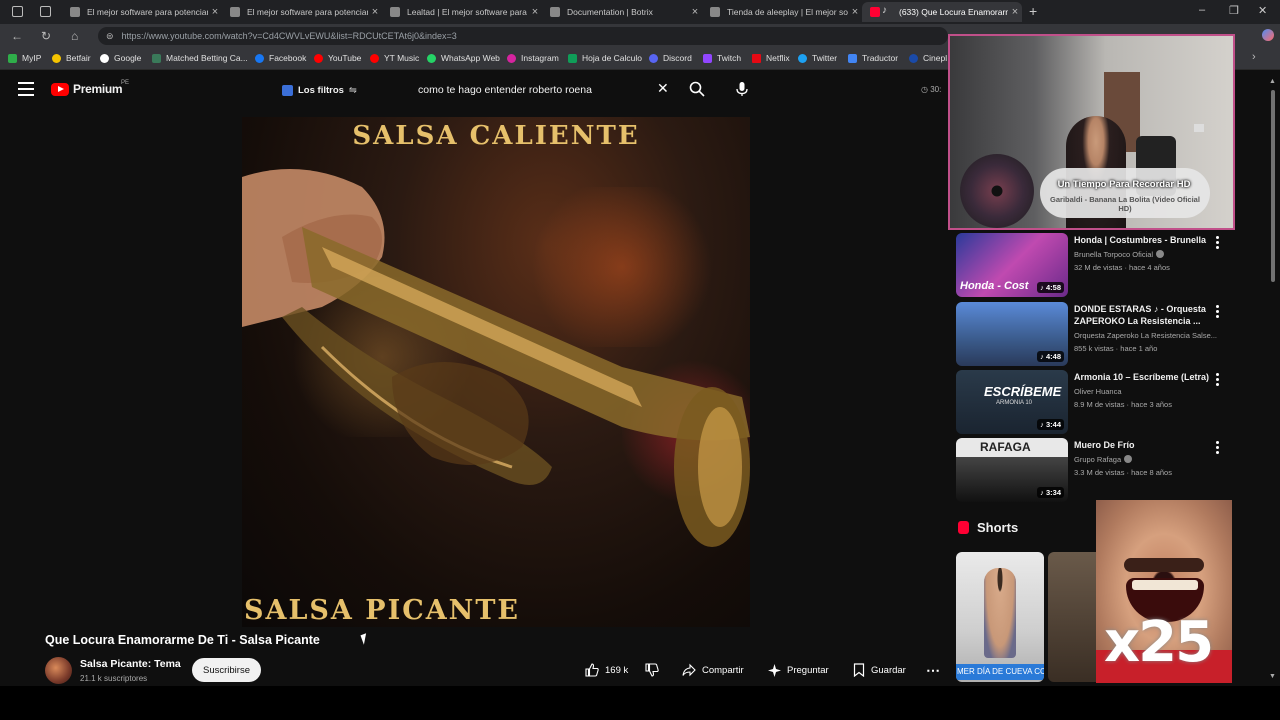  I want to click on bookmark-netflix: Netflix, so click(771, 58).